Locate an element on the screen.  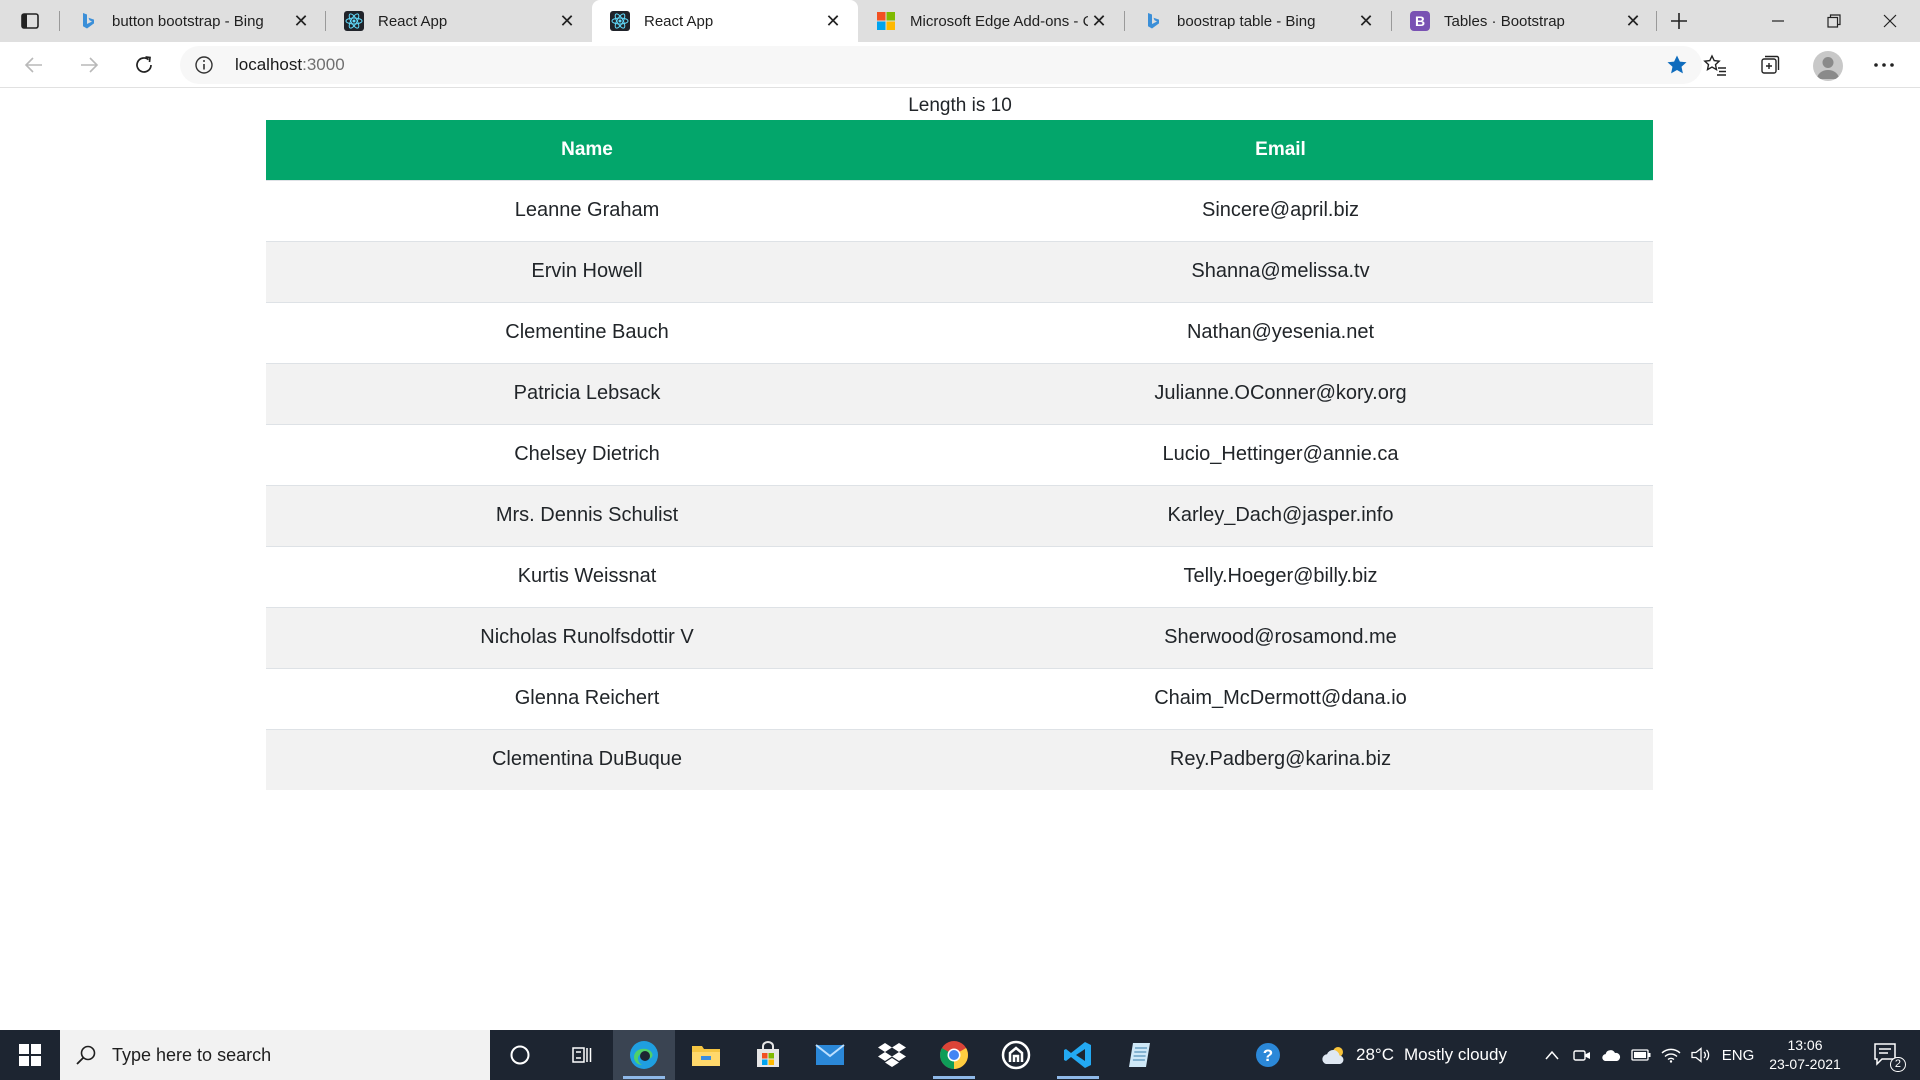
action-center-button: 2 is located at coordinates (1887, 1055).